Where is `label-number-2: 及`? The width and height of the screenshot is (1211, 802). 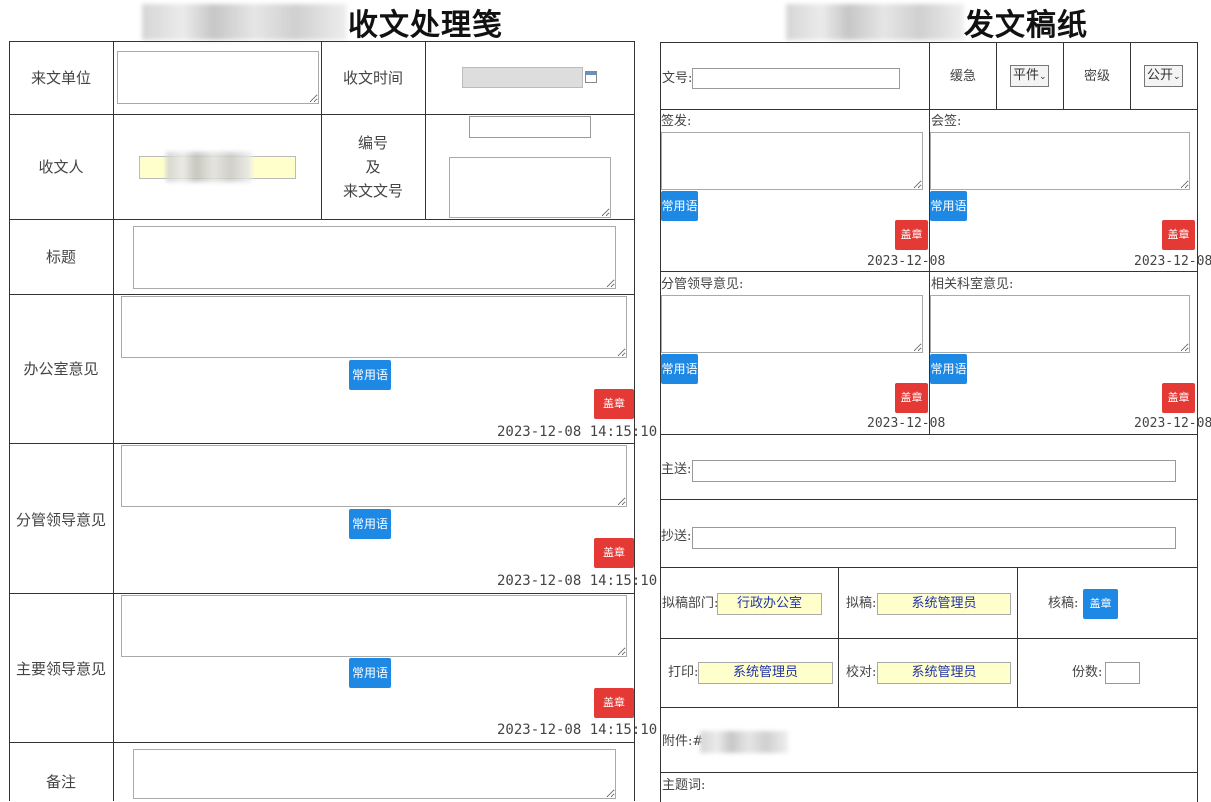
label-number-2: 及 is located at coordinates (373, 167).